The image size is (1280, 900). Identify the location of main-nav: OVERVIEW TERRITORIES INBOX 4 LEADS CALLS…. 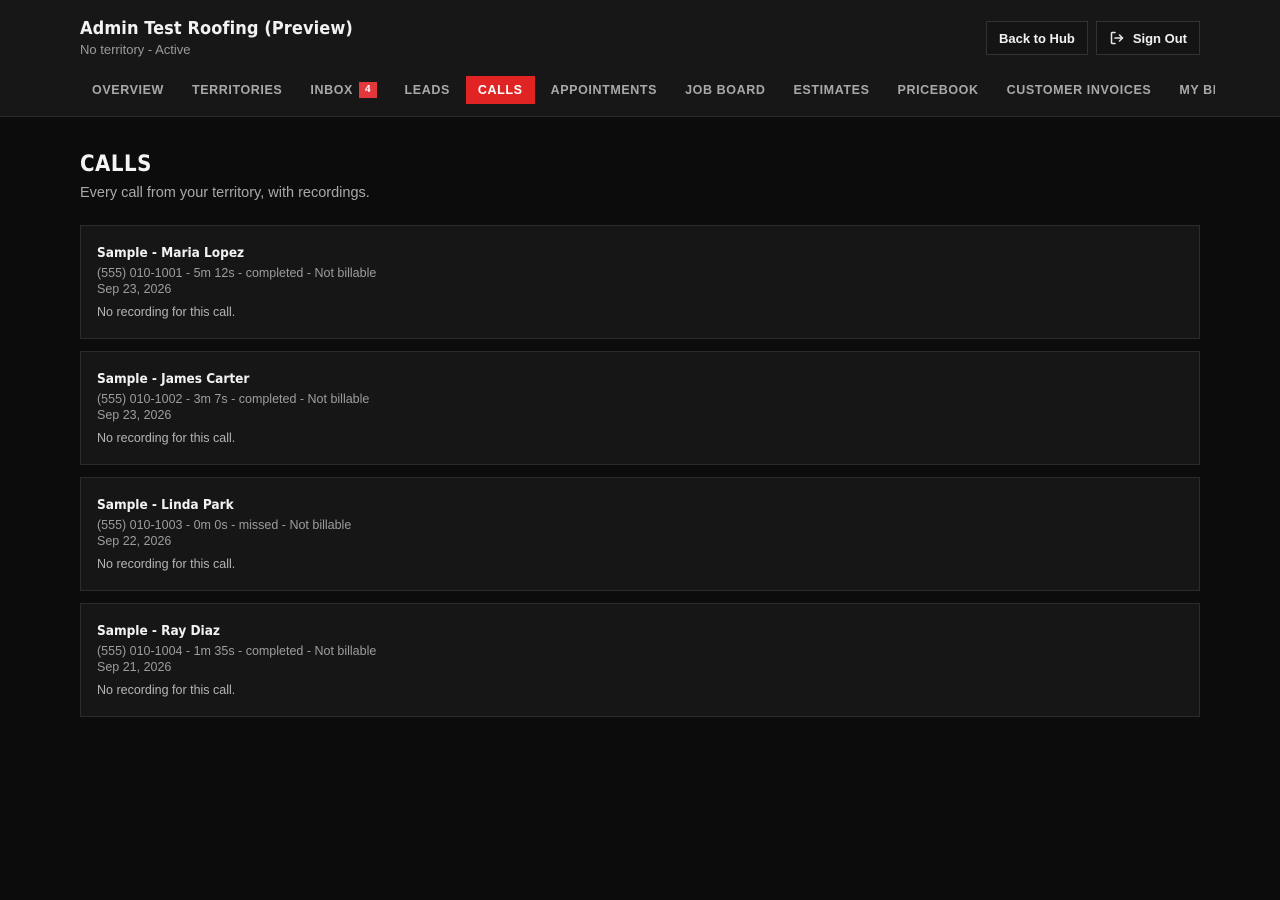
(647, 90).